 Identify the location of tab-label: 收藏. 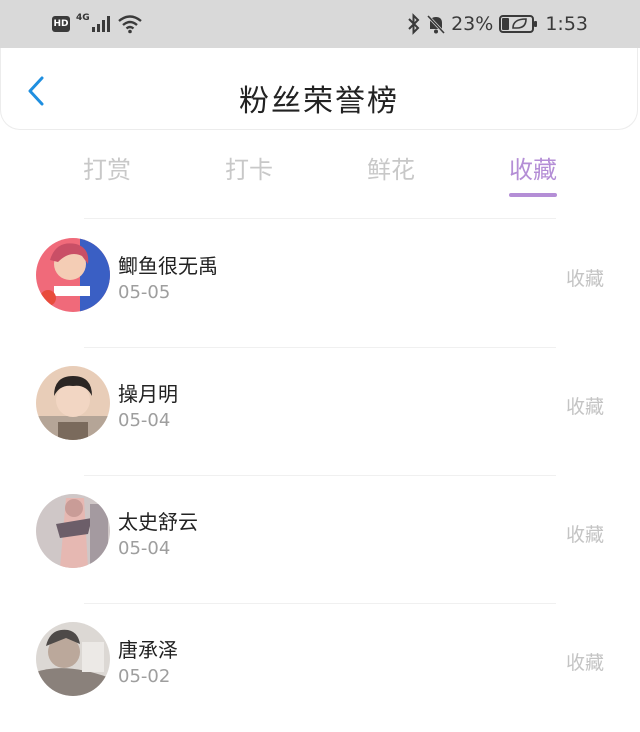
(533, 170).